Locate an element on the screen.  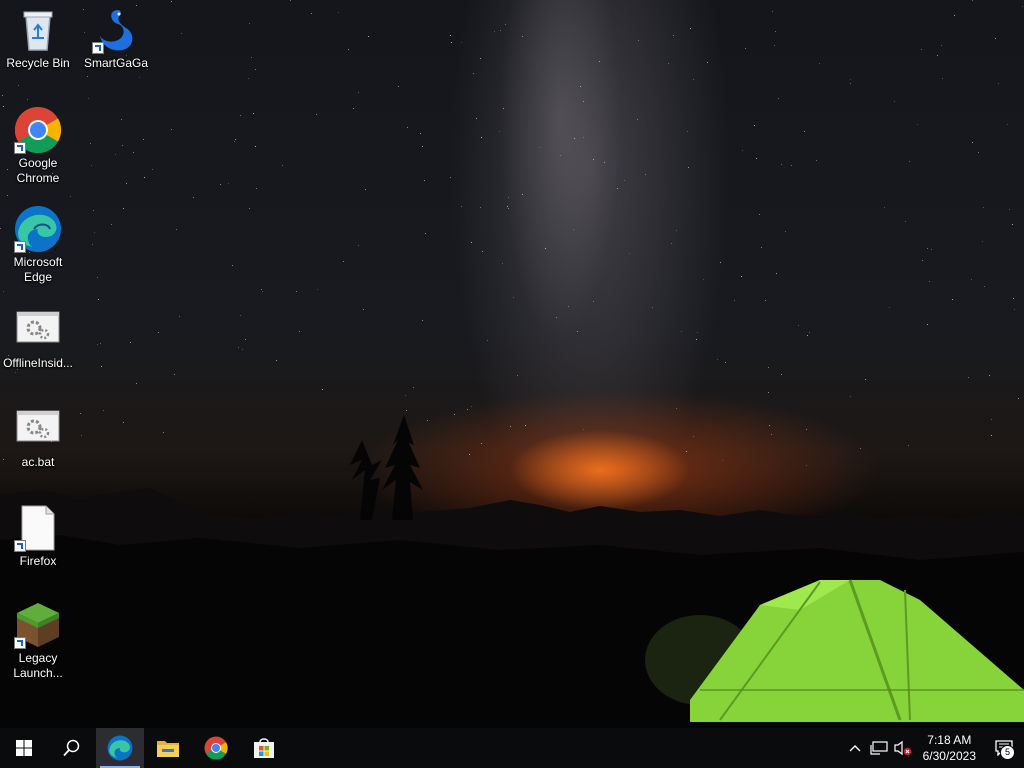
start-button is located at coordinates (24, 748).